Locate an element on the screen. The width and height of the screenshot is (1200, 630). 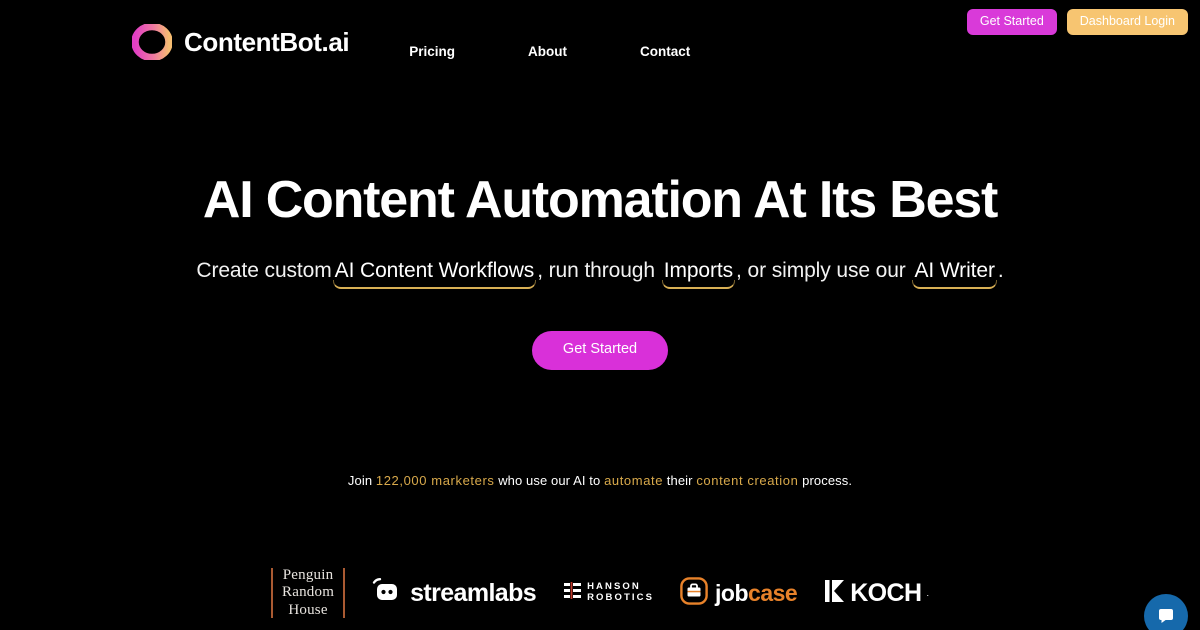
logo-jobcase: jobcase is located at coordinates (726, 593).